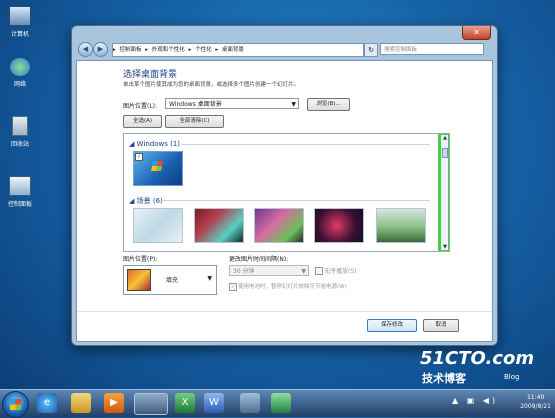 The height and width of the screenshot is (418, 555). I want to click on interval-label: 更改图片时间间隔(N):, so click(259, 259).